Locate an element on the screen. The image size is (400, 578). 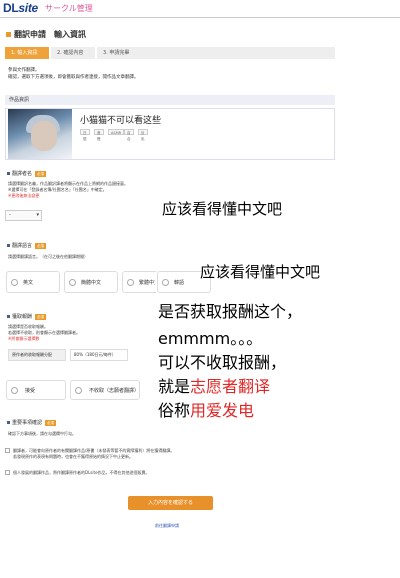
circle-management-label: サークル管理 is located at coordinates (69, 8).